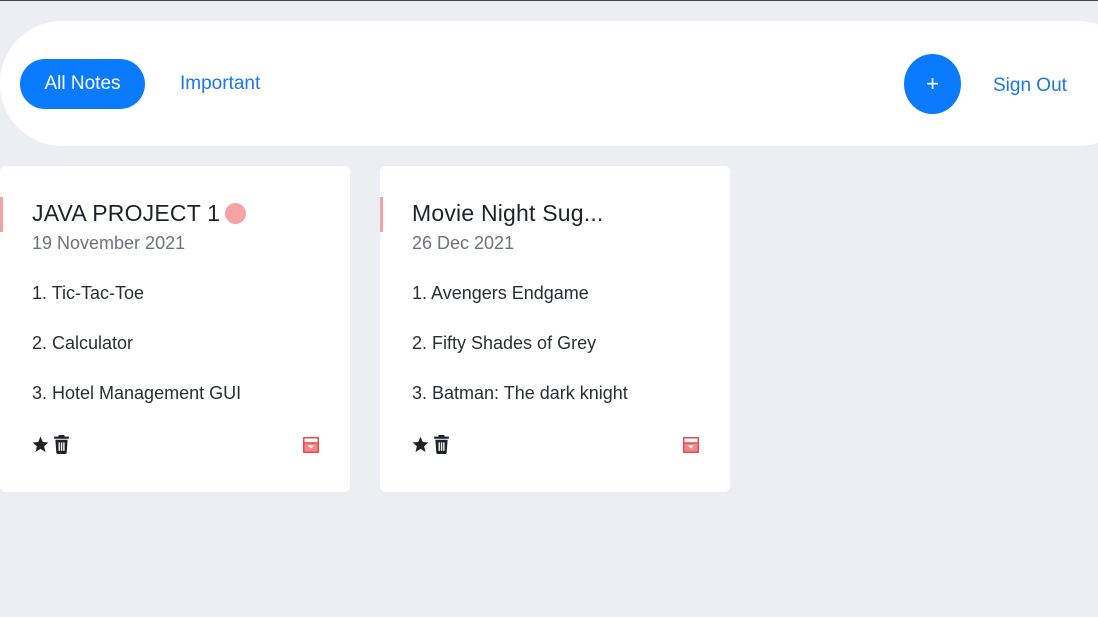  What do you see at coordinates (82, 84) in the screenshot?
I see `all-notes-button: All Notes` at bounding box center [82, 84].